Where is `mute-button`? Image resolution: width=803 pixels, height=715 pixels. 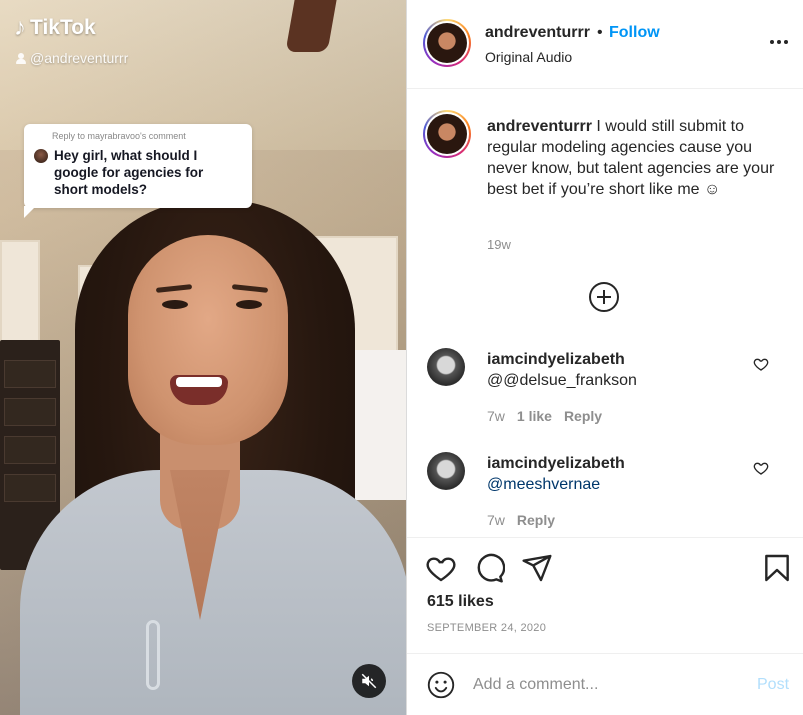
mute-button is located at coordinates (369, 681).